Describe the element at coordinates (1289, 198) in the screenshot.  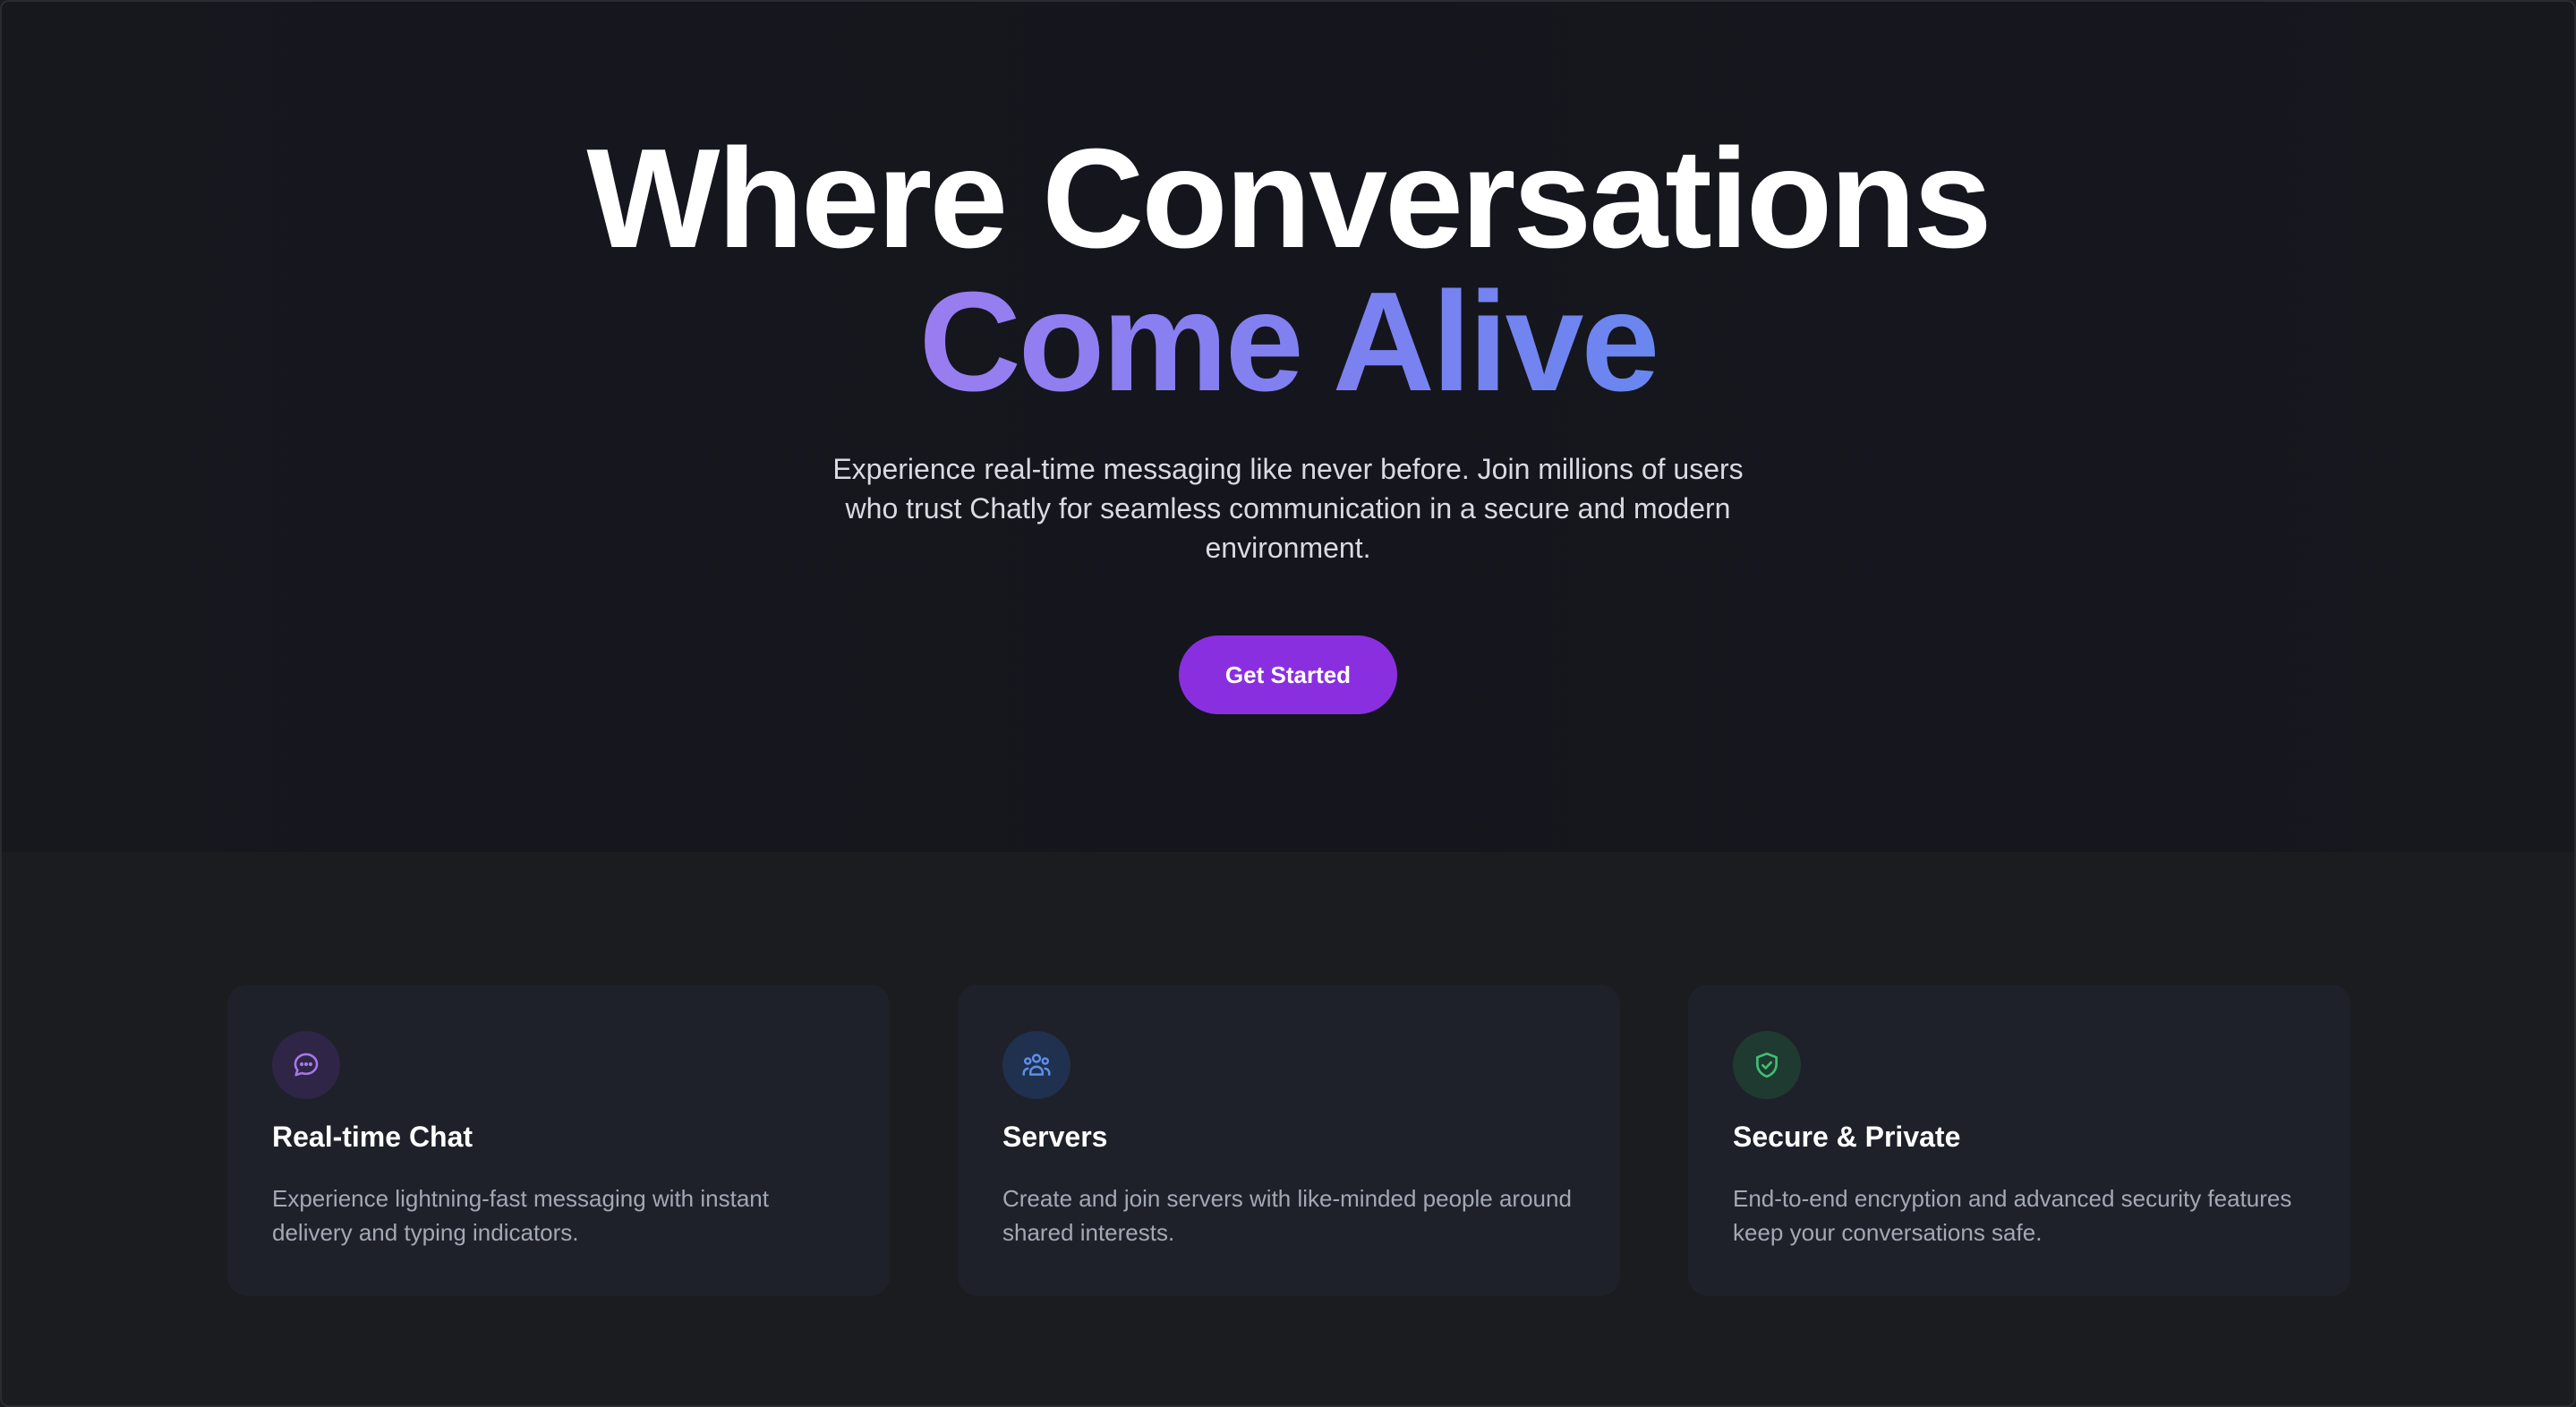
I see `hero-title-line-1: Where Conversations` at that location.